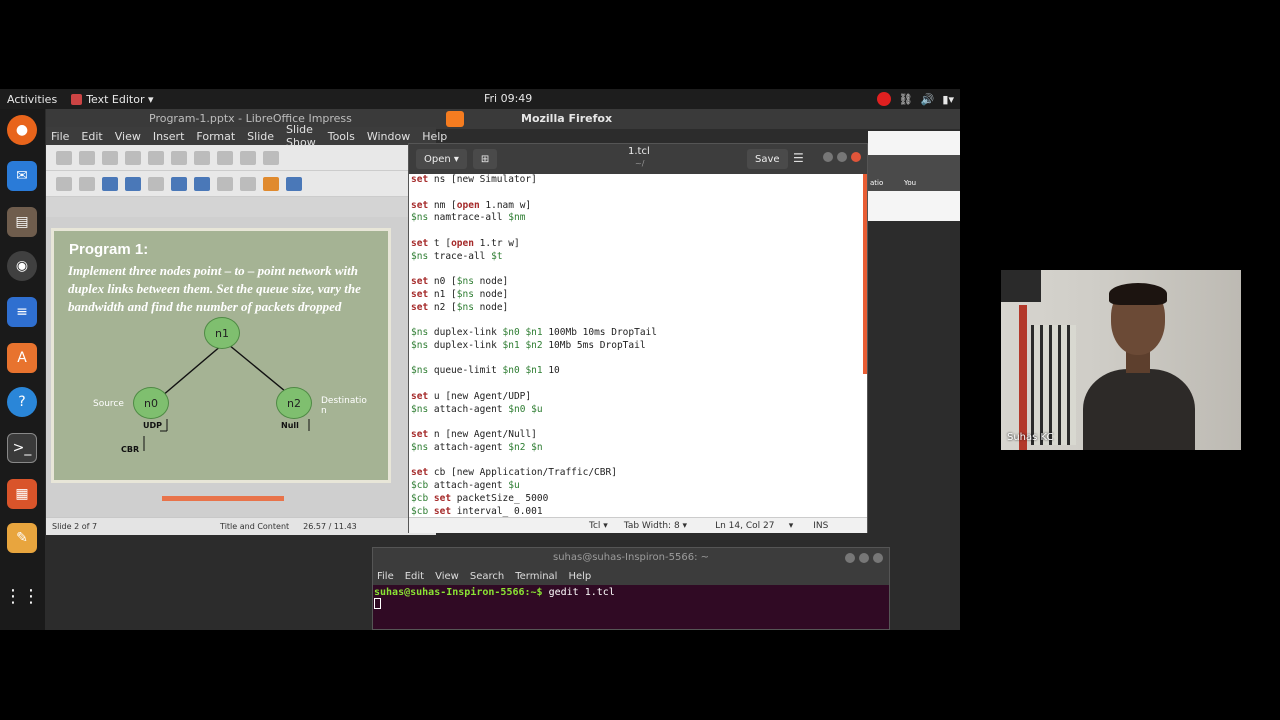 This screenshot has height=720, width=1280. Describe the element at coordinates (22, 176) in the screenshot. I see `thunderbird-icon: ✉` at that location.